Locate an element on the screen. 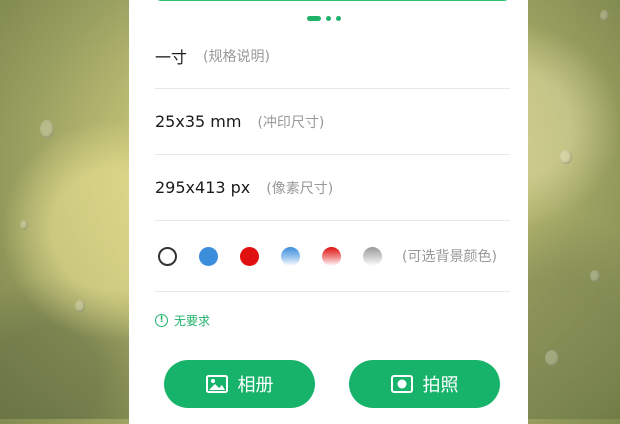 The width and height of the screenshot is (620, 424). album-button: 相册 is located at coordinates (239, 384).